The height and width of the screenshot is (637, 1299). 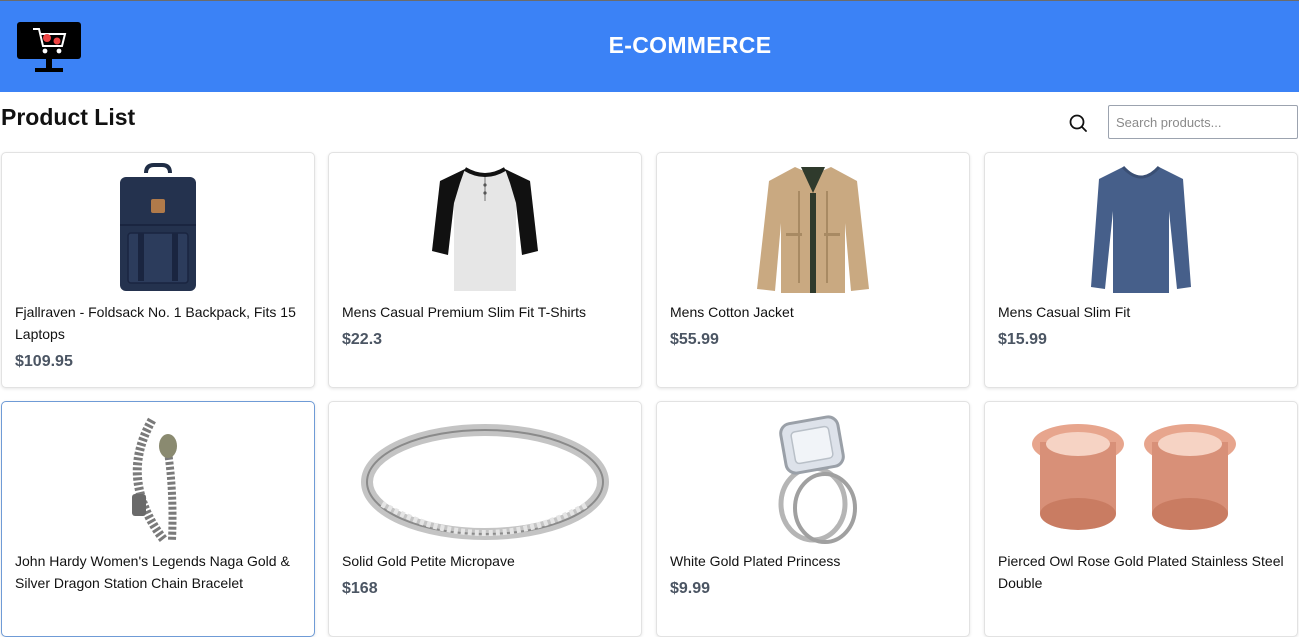 I want to click on product-card: White Gold Plated Princess $9.99, so click(x=813, y=519).